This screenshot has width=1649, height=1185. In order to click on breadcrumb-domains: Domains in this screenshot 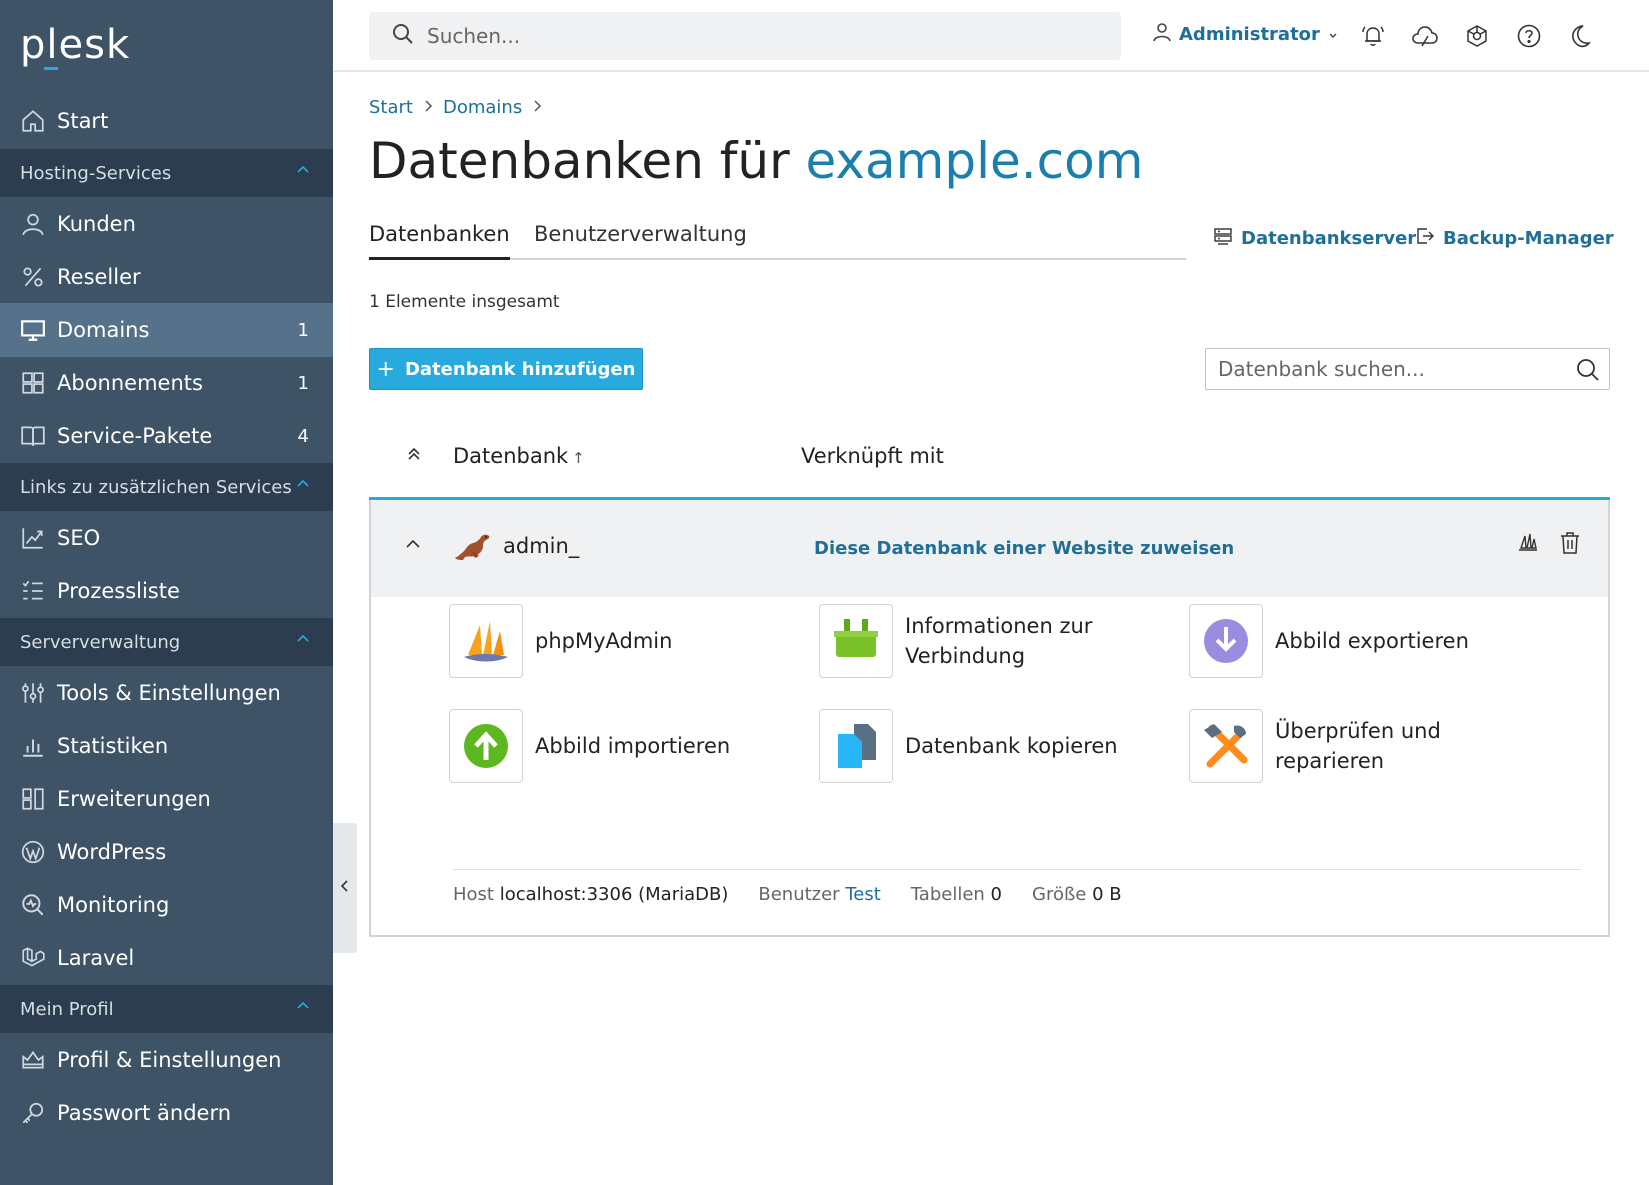, I will do `click(482, 107)`.